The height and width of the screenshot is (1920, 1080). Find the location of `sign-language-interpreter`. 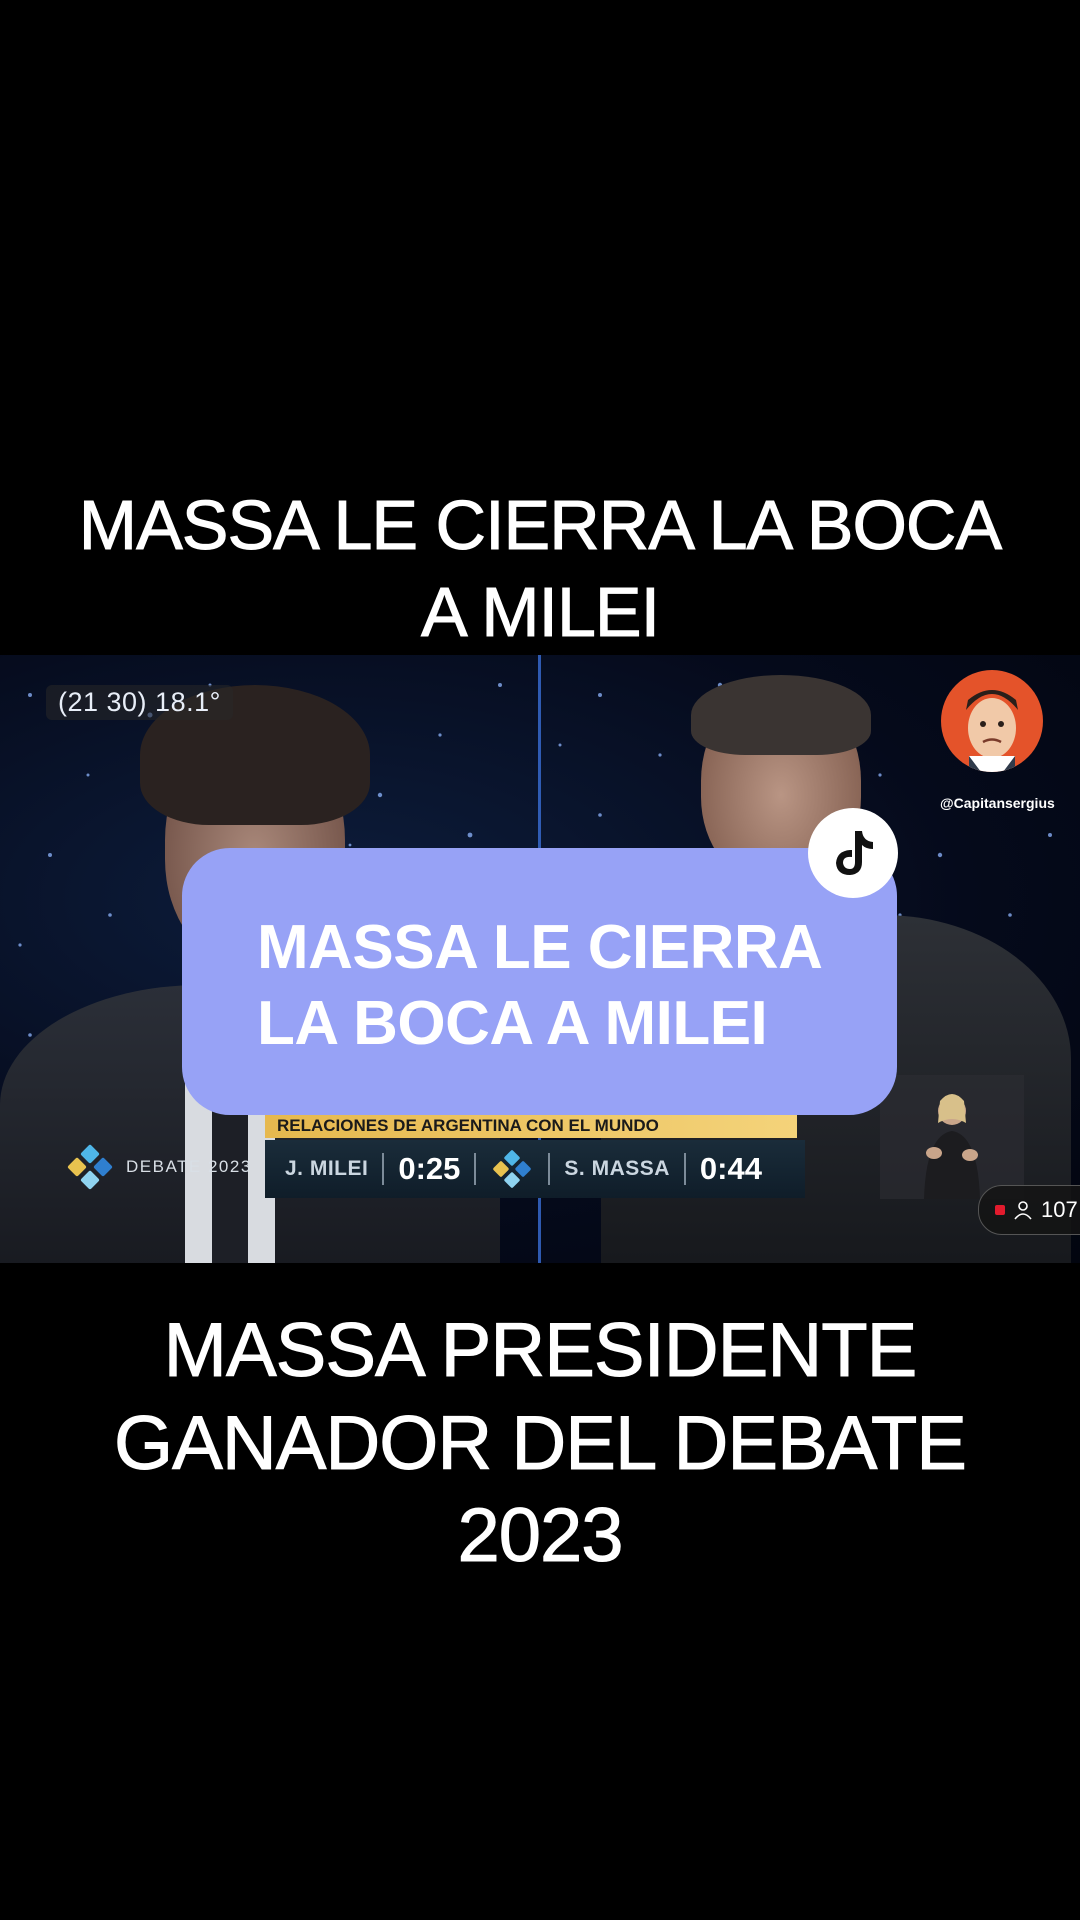

sign-language-interpreter is located at coordinates (952, 1137).